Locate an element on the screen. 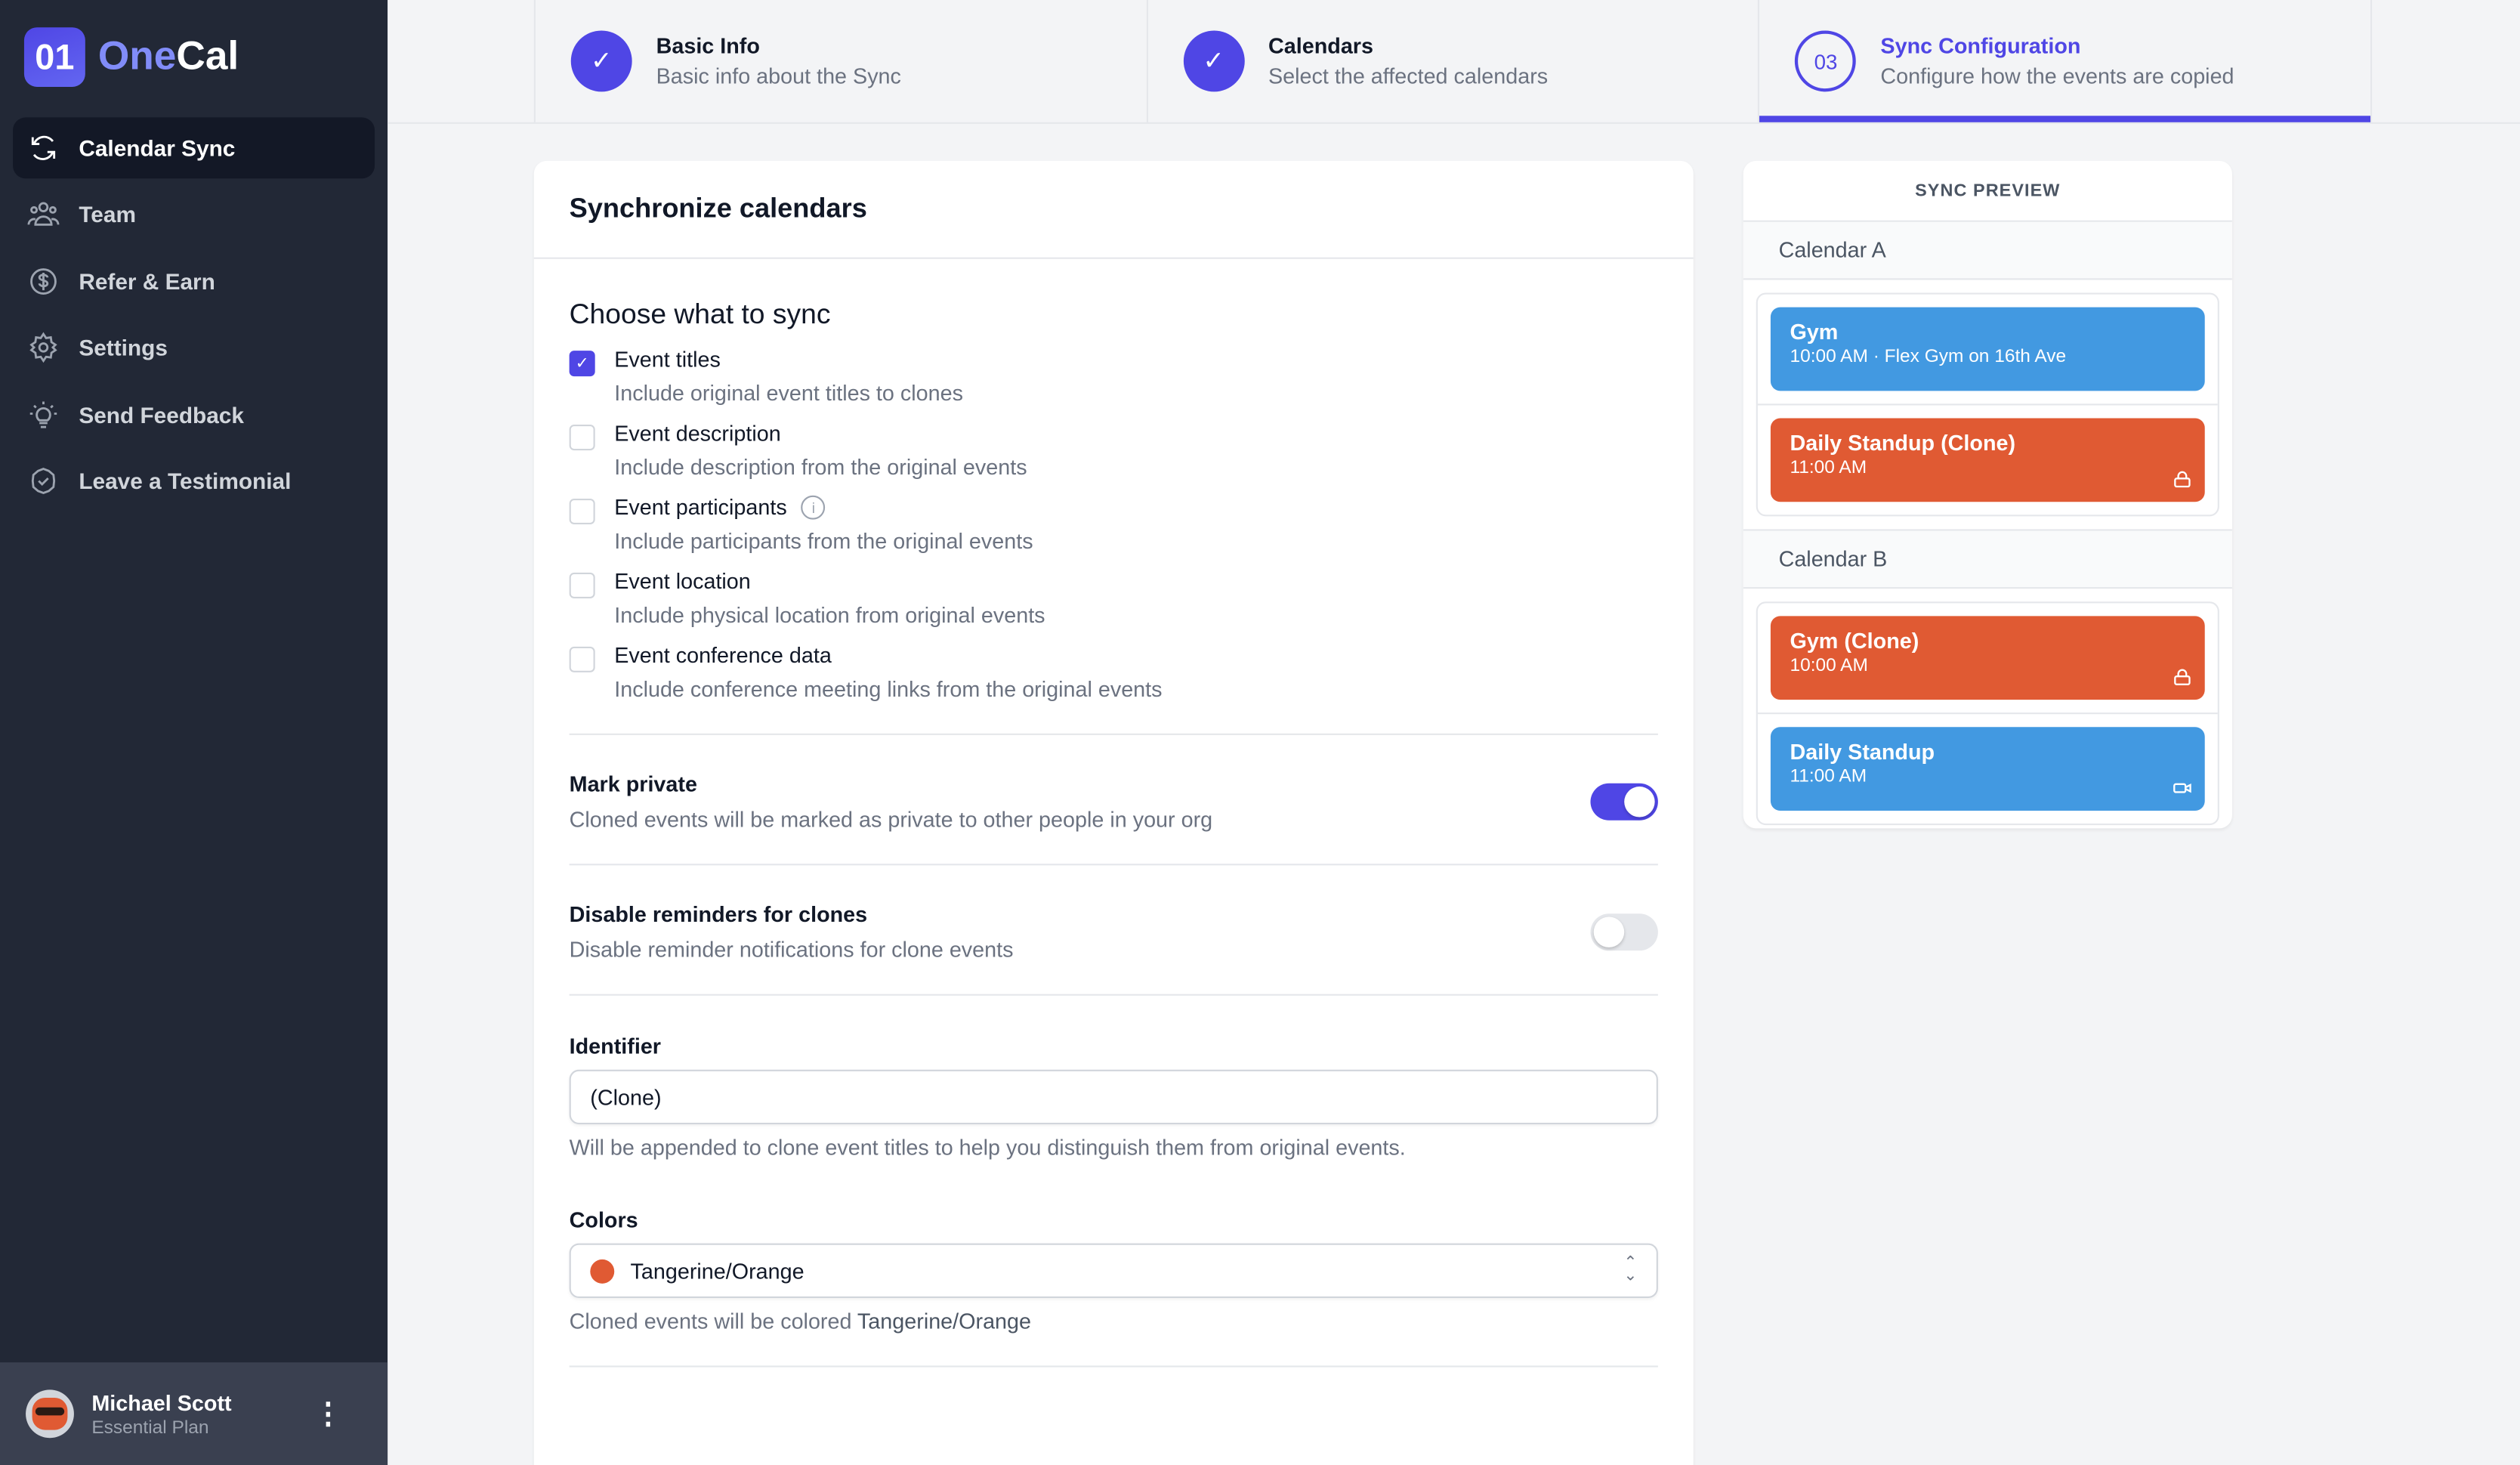 Image resolution: width=2520 pixels, height=1465 pixels. colors-label: Colors is located at coordinates (603, 1219).